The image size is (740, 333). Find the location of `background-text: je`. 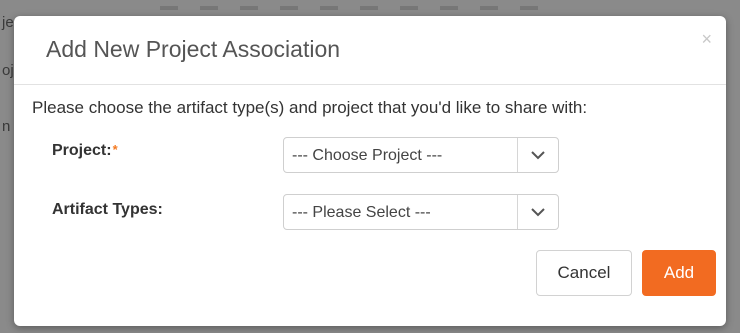

background-text: je is located at coordinates (8, 22).